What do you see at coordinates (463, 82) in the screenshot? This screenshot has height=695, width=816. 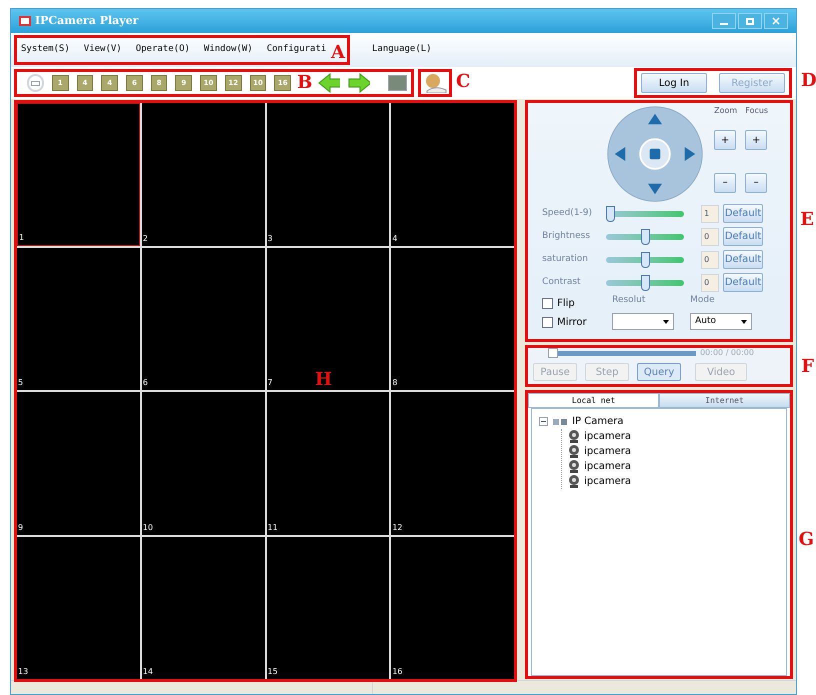 I see `annotation-letter: C` at bounding box center [463, 82].